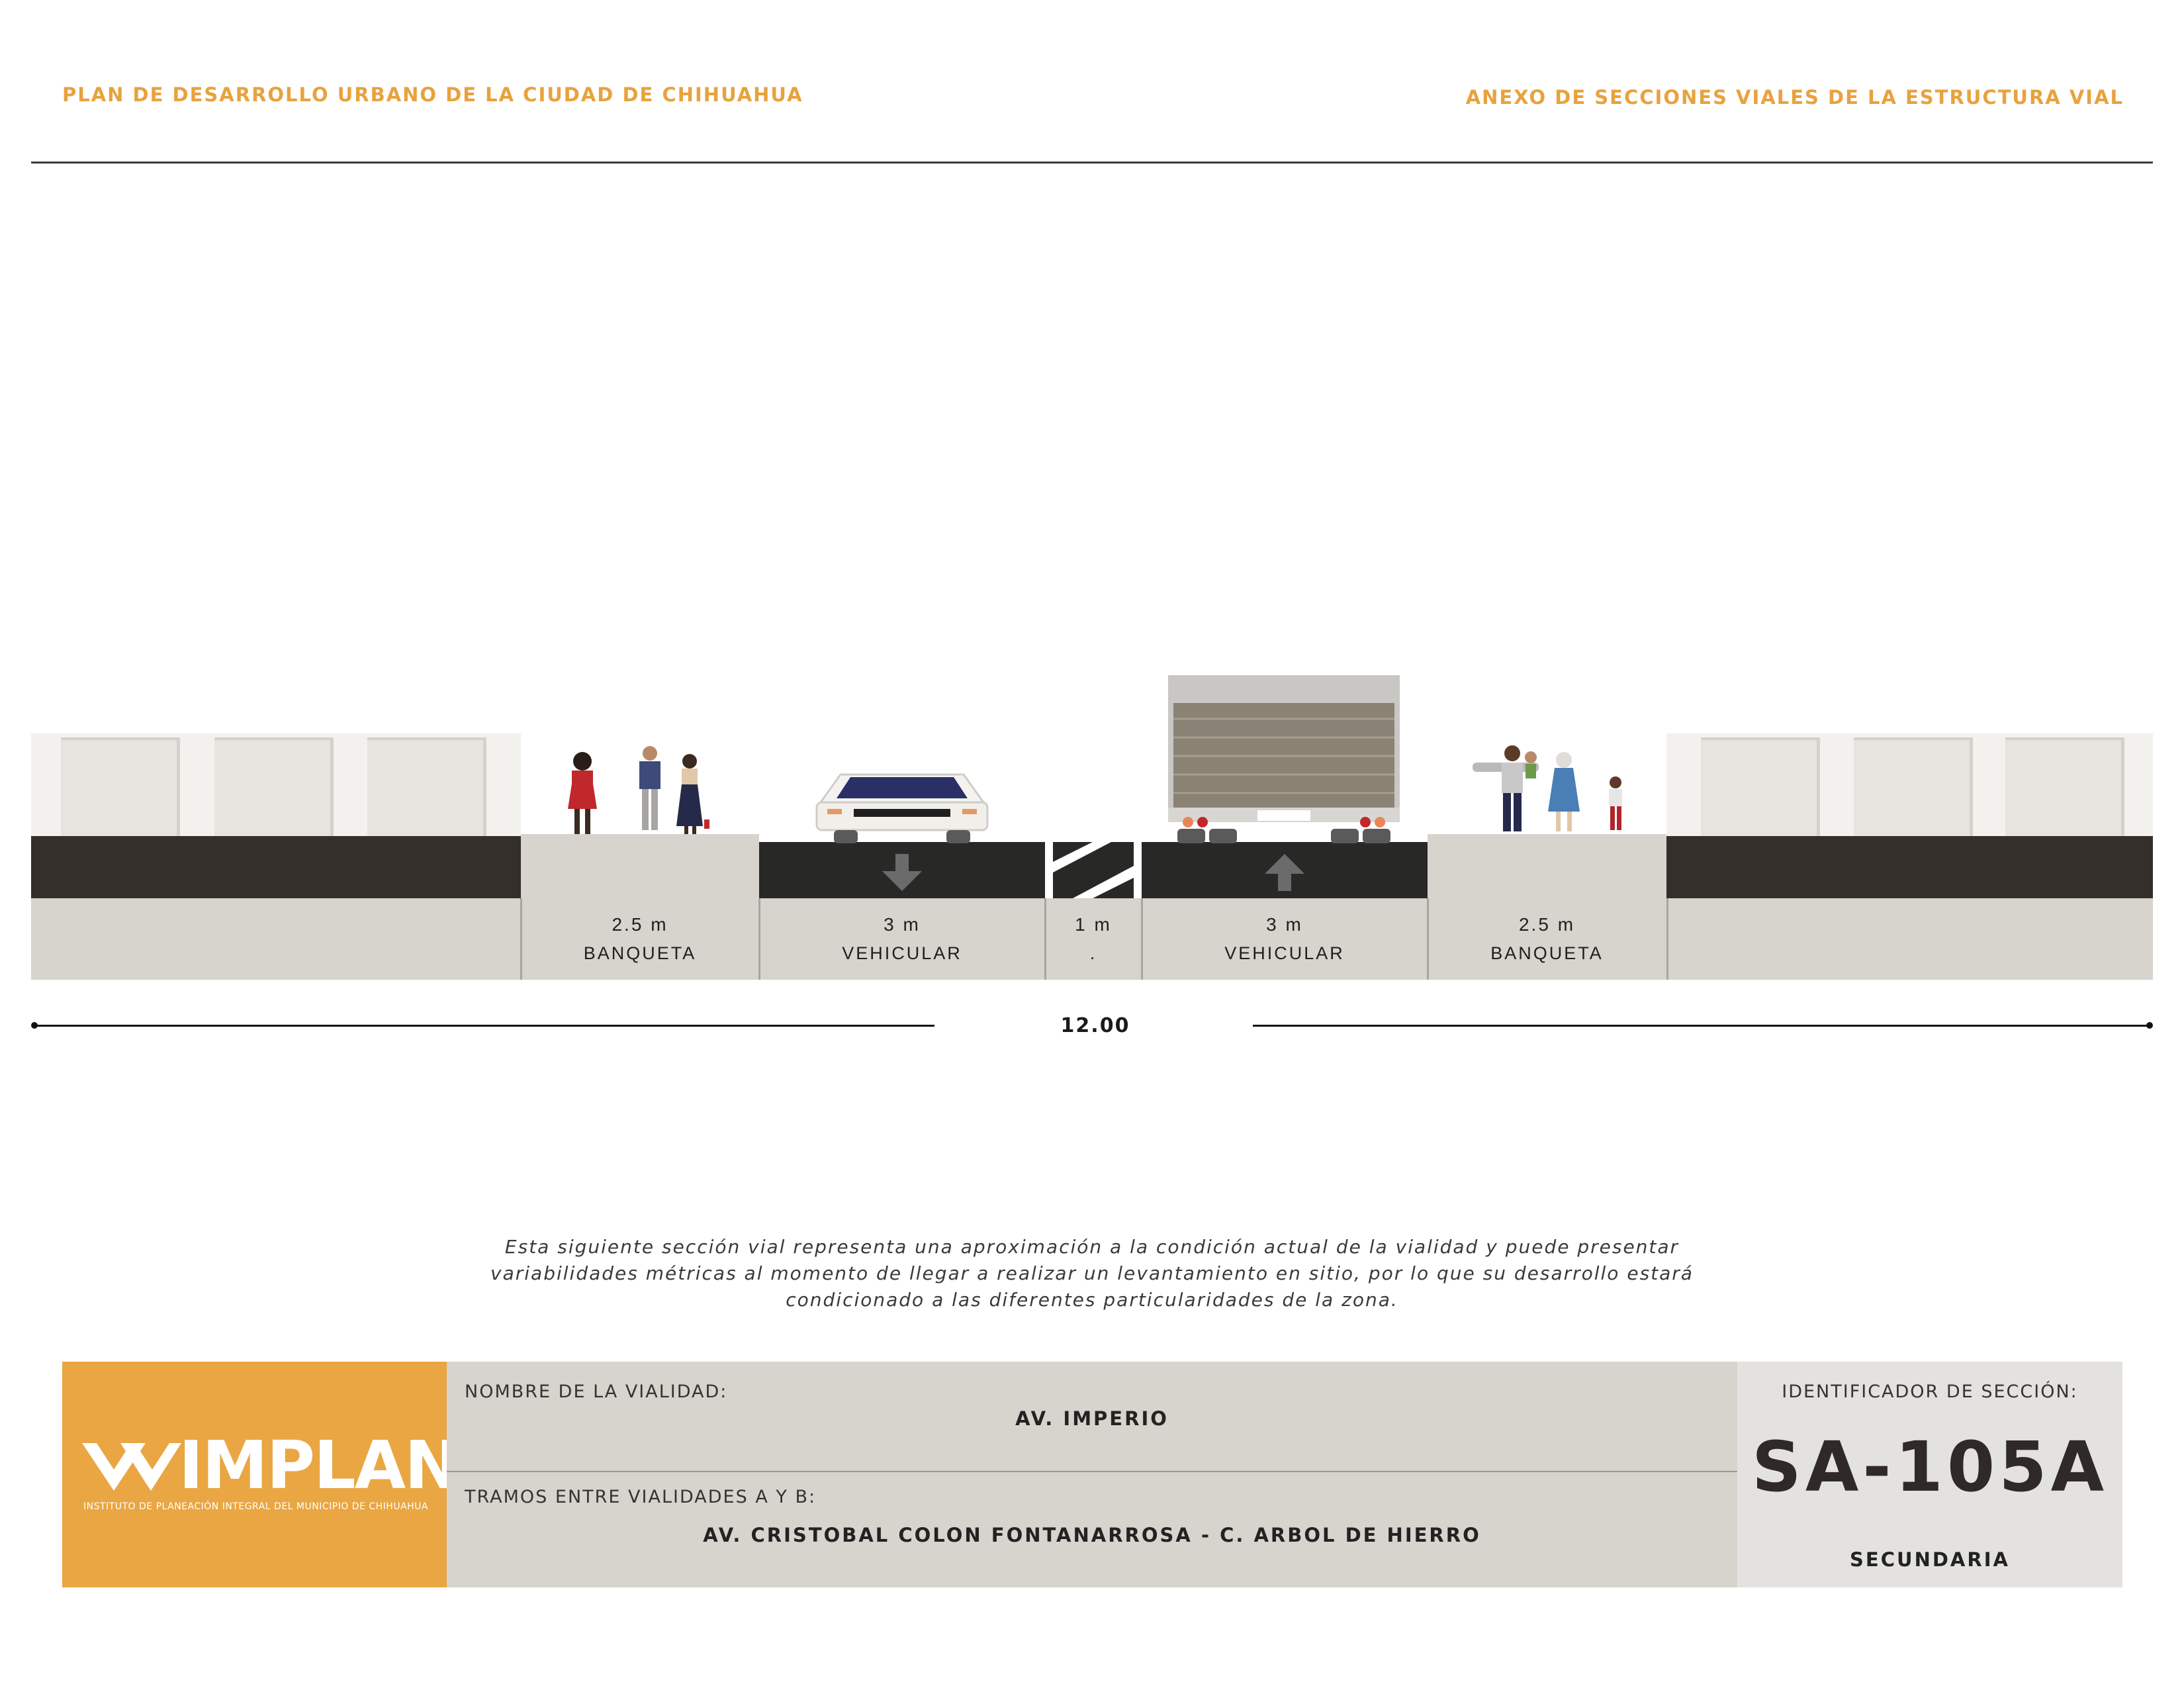  What do you see at coordinates (1547, 939) in the screenshot?
I see `segment-label-sidewalk-right: 2.5 m BANQUETA` at bounding box center [1547, 939].